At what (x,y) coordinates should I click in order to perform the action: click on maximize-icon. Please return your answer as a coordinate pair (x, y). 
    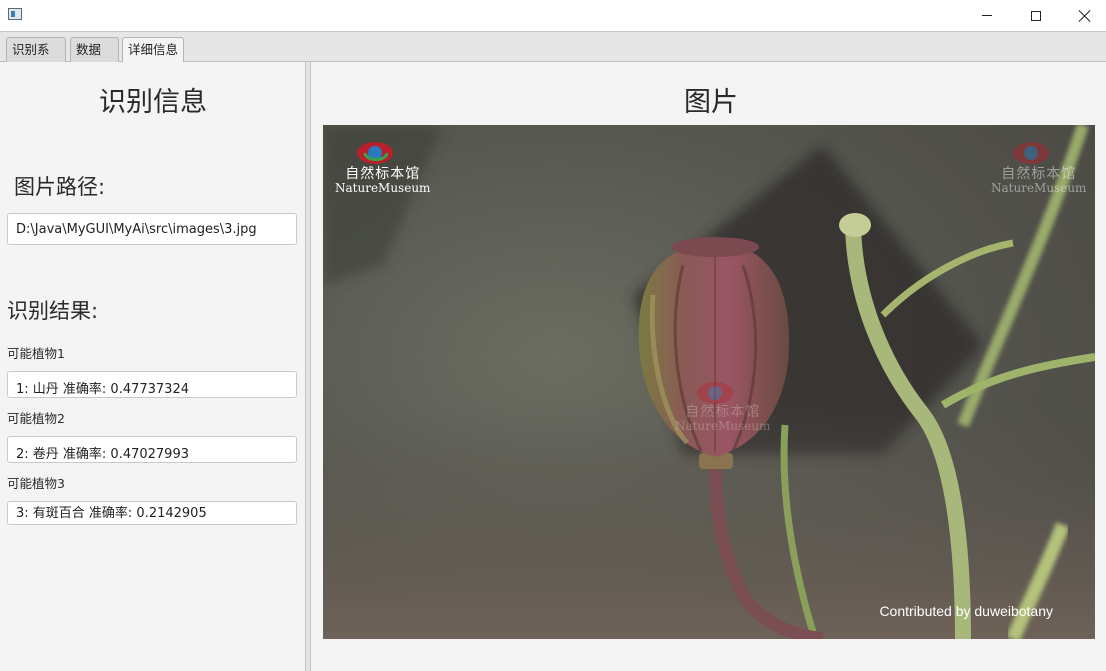
    Looking at the image, I should click on (1036, 15).